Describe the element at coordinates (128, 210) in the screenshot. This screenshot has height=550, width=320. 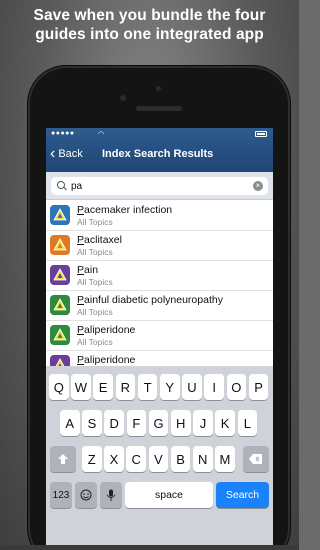
I see `result-title-rest: acemaker infection` at that location.